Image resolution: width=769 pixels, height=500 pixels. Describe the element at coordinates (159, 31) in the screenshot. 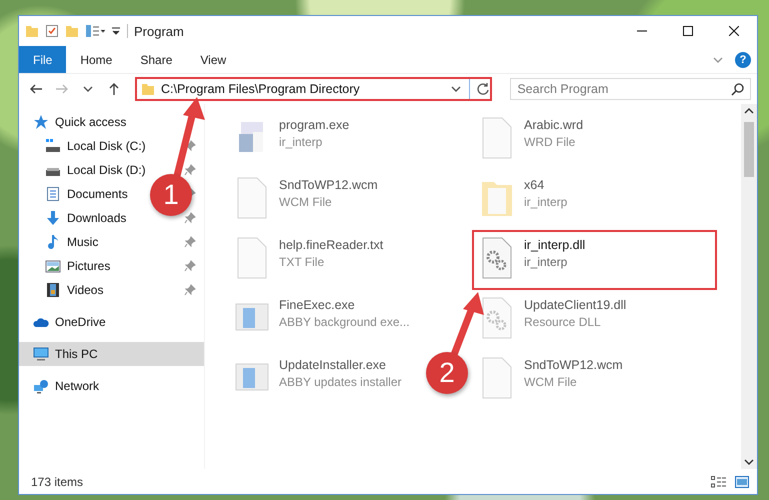

I see `window-title: Program` at that location.